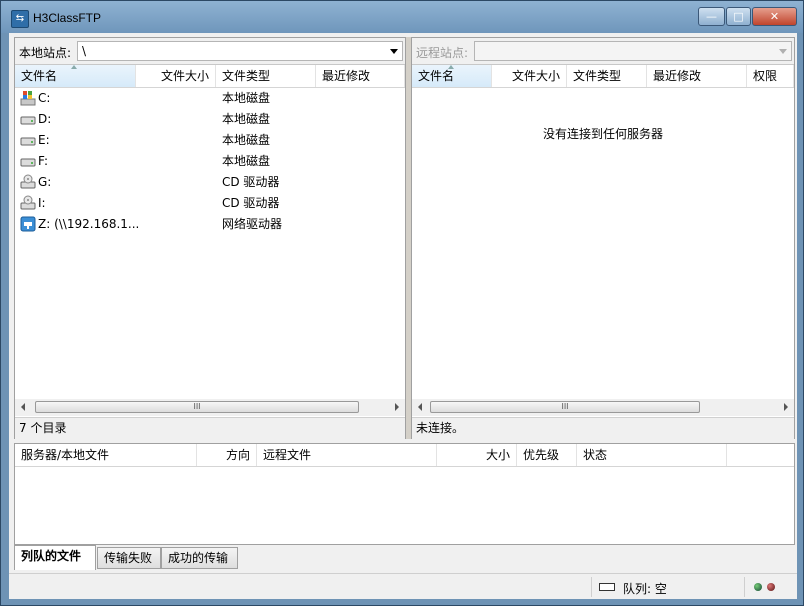 This screenshot has height=606, width=804. What do you see at coordinates (645, 589) in the screenshot?
I see `queue-status: 队列: 空` at bounding box center [645, 589].